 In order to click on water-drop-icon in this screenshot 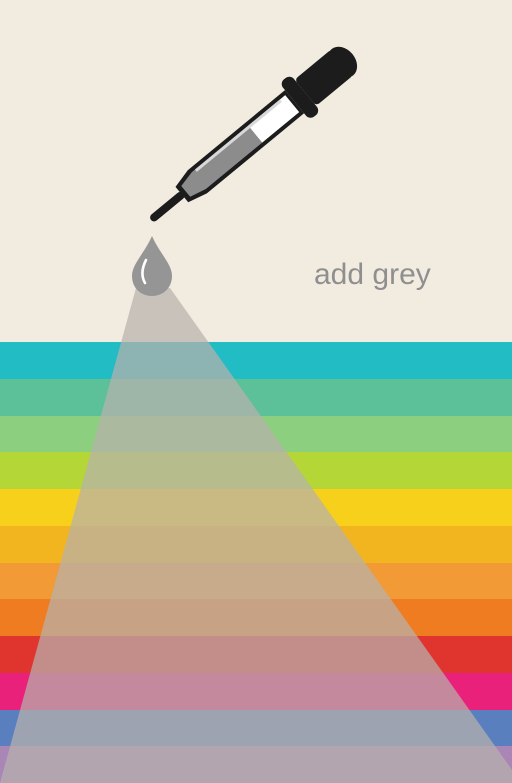, I will do `click(152, 266)`.